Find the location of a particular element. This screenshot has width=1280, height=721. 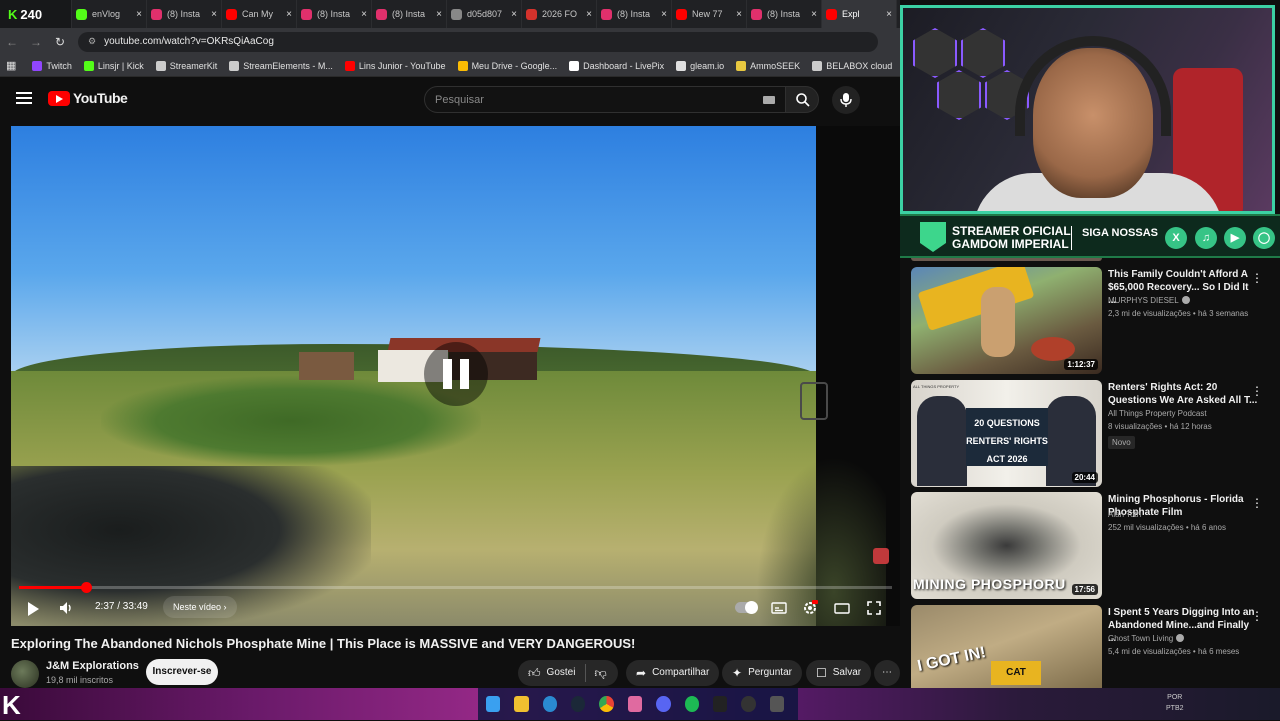

settings-gear-icon is located at coordinates (810, 608).